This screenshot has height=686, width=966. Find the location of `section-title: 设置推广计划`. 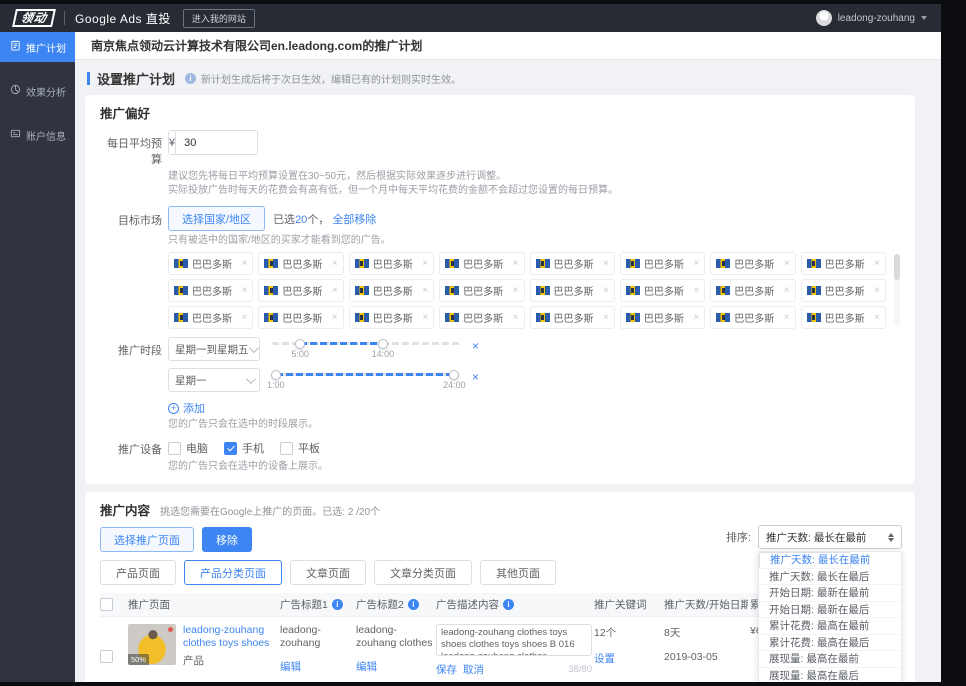

section-title: 设置推广计划 is located at coordinates (136, 79).